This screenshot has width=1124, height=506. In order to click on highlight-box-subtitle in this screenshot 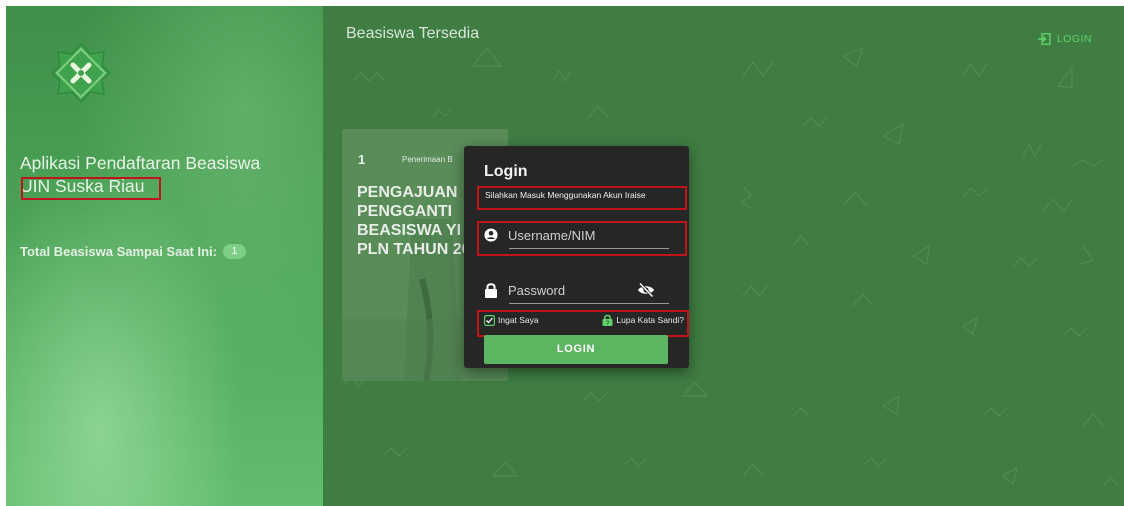, I will do `click(582, 198)`.